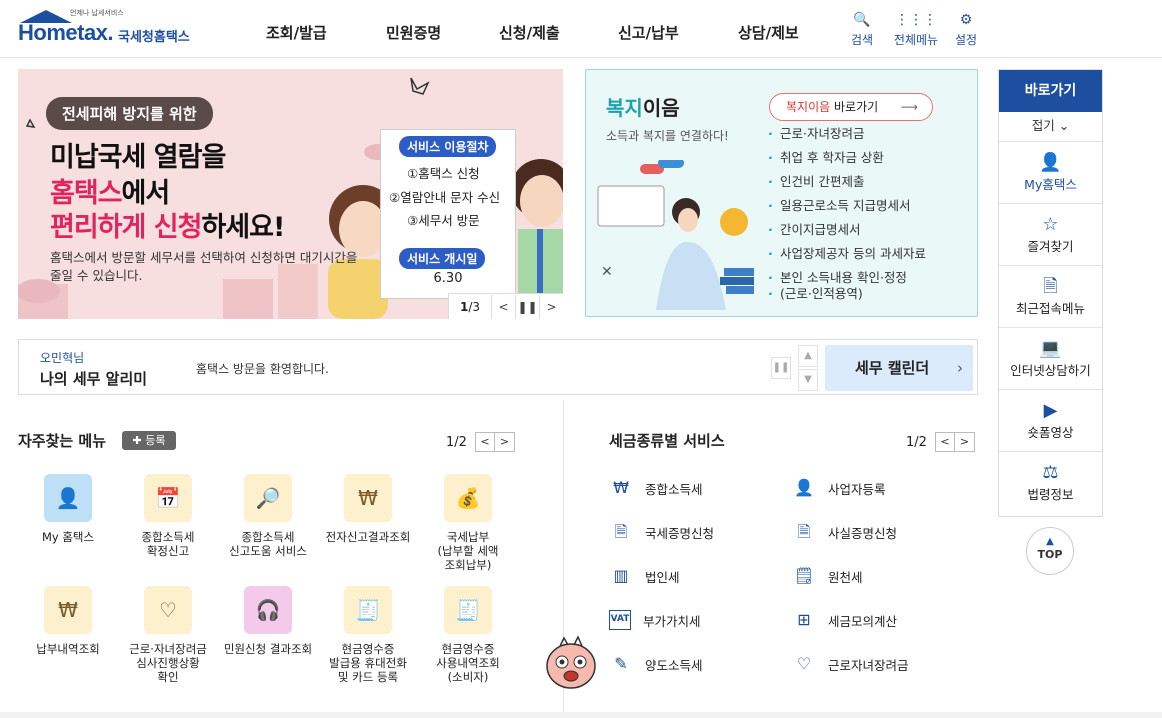 This screenshot has width=1162, height=718. I want to click on settings-label: 설정, so click(966, 40).